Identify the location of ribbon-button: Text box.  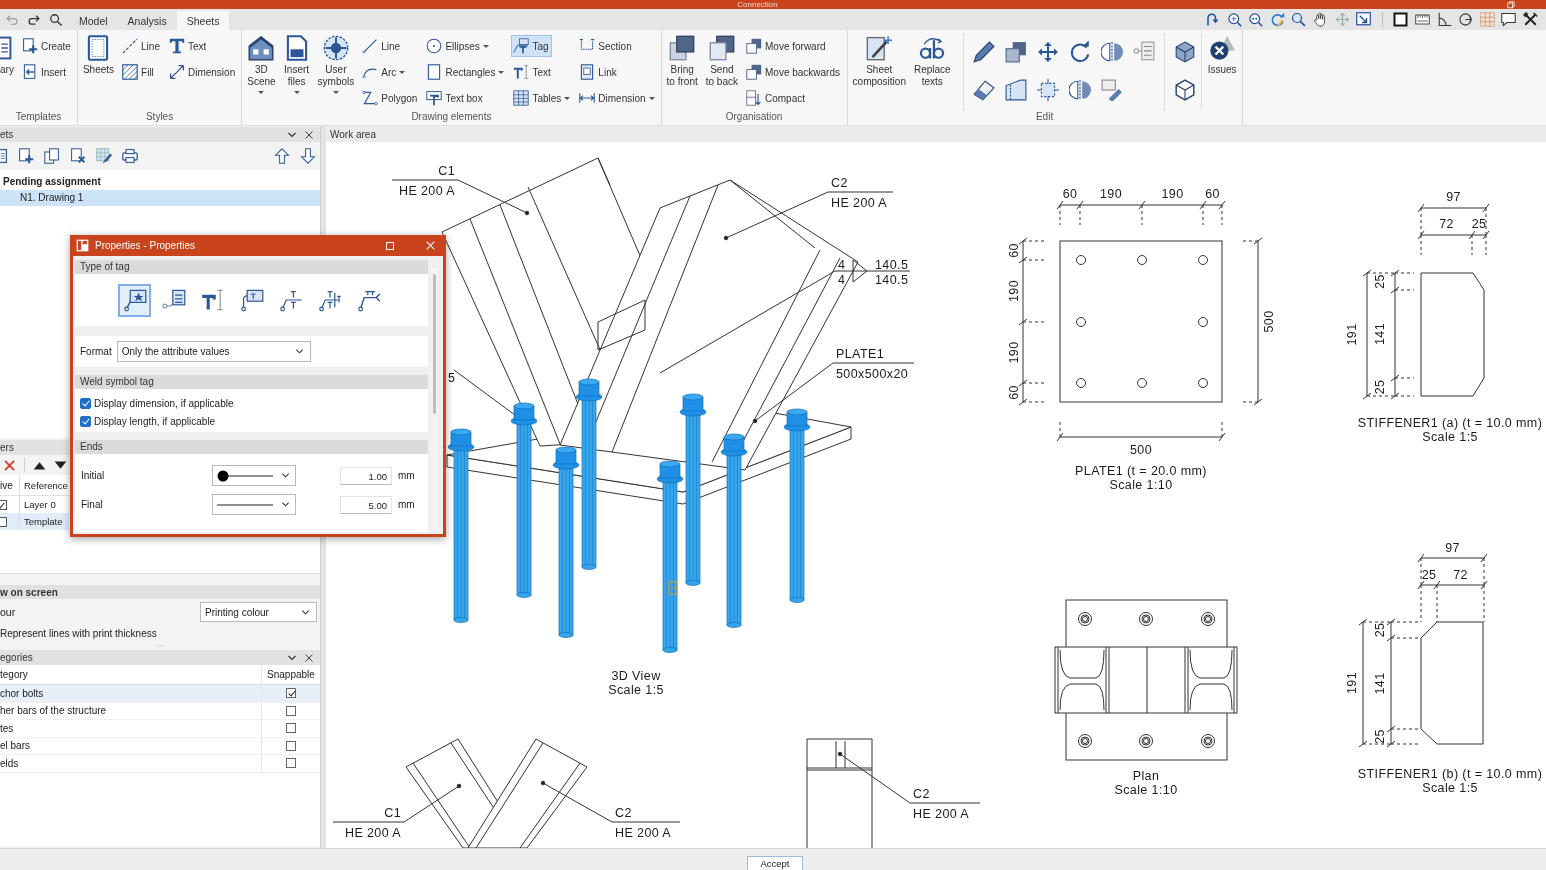
(455, 98).